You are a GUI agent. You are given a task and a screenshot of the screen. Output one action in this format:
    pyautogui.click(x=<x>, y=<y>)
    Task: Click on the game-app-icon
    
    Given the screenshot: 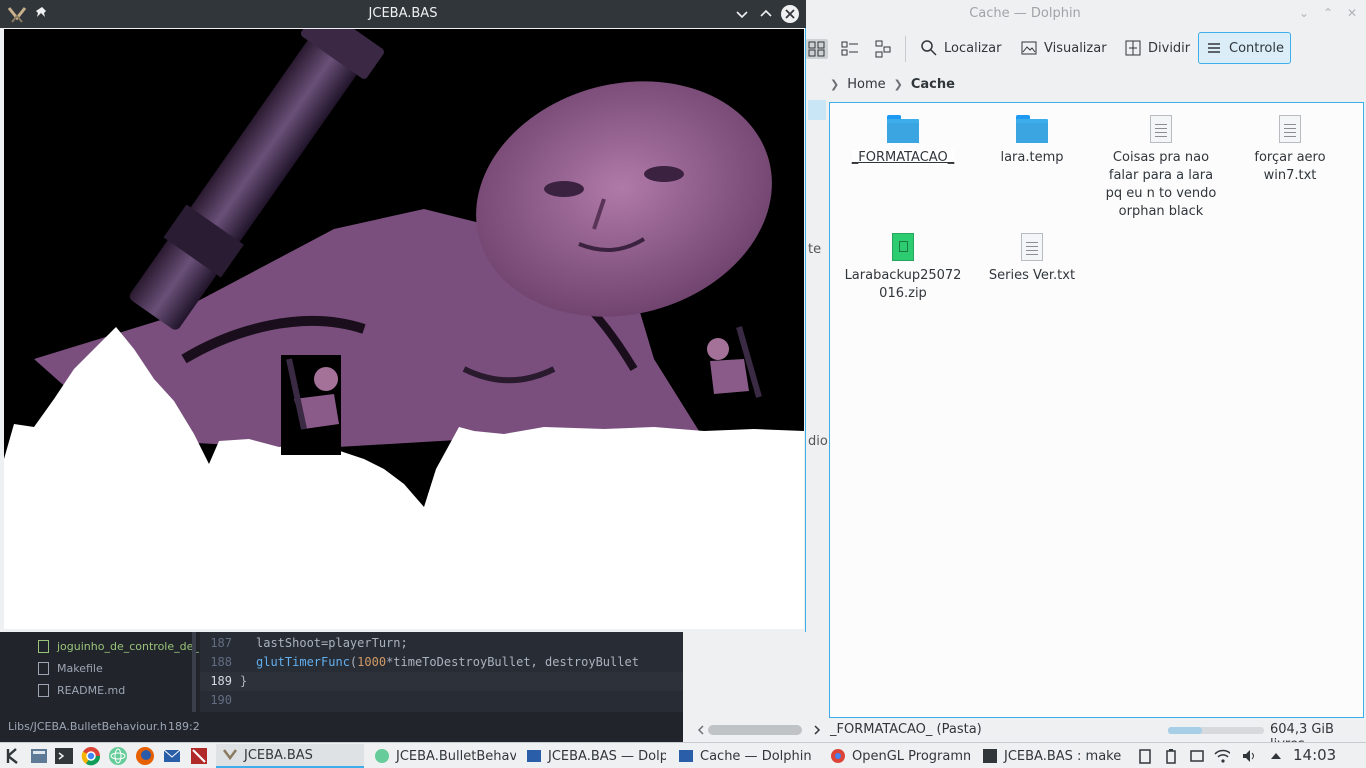 What is the action you would take?
    pyautogui.click(x=199, y=756)
    